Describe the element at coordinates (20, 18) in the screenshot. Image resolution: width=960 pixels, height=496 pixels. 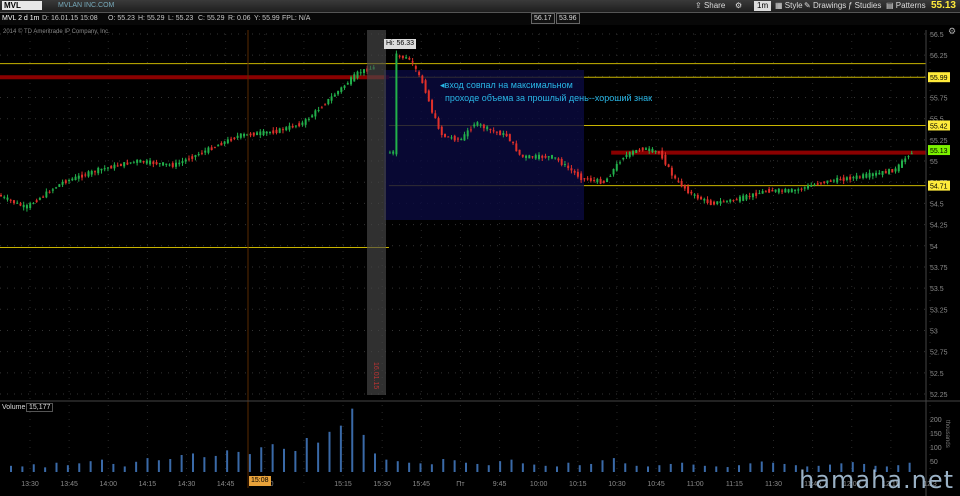
I see `chart-label: MVL 2 d 1m` at that location.